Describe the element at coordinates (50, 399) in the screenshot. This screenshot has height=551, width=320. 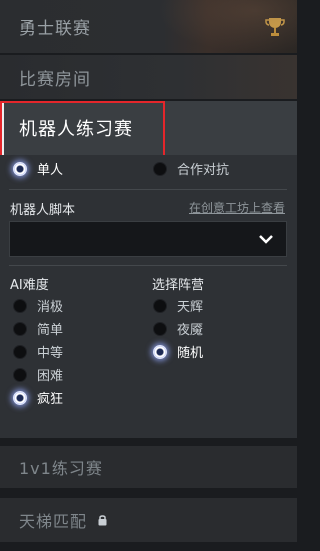
I see `difficulty-unfair-label: 疯狂` at that location.